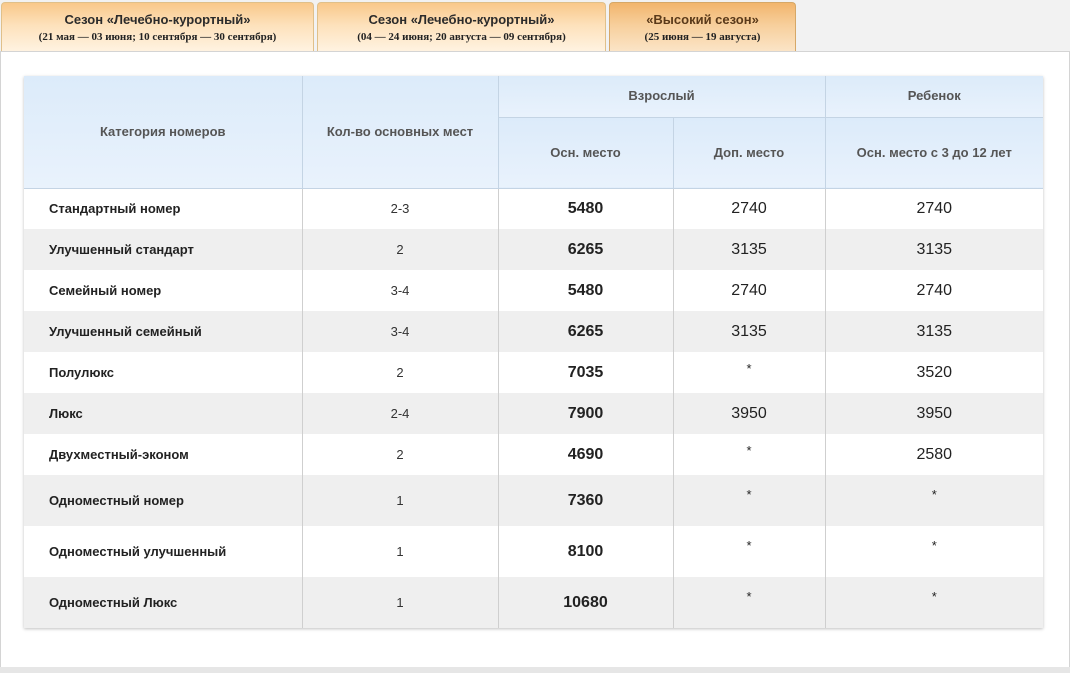  I want to click on tab-dates: (25 июня — 19 августа), so click(702, 37).